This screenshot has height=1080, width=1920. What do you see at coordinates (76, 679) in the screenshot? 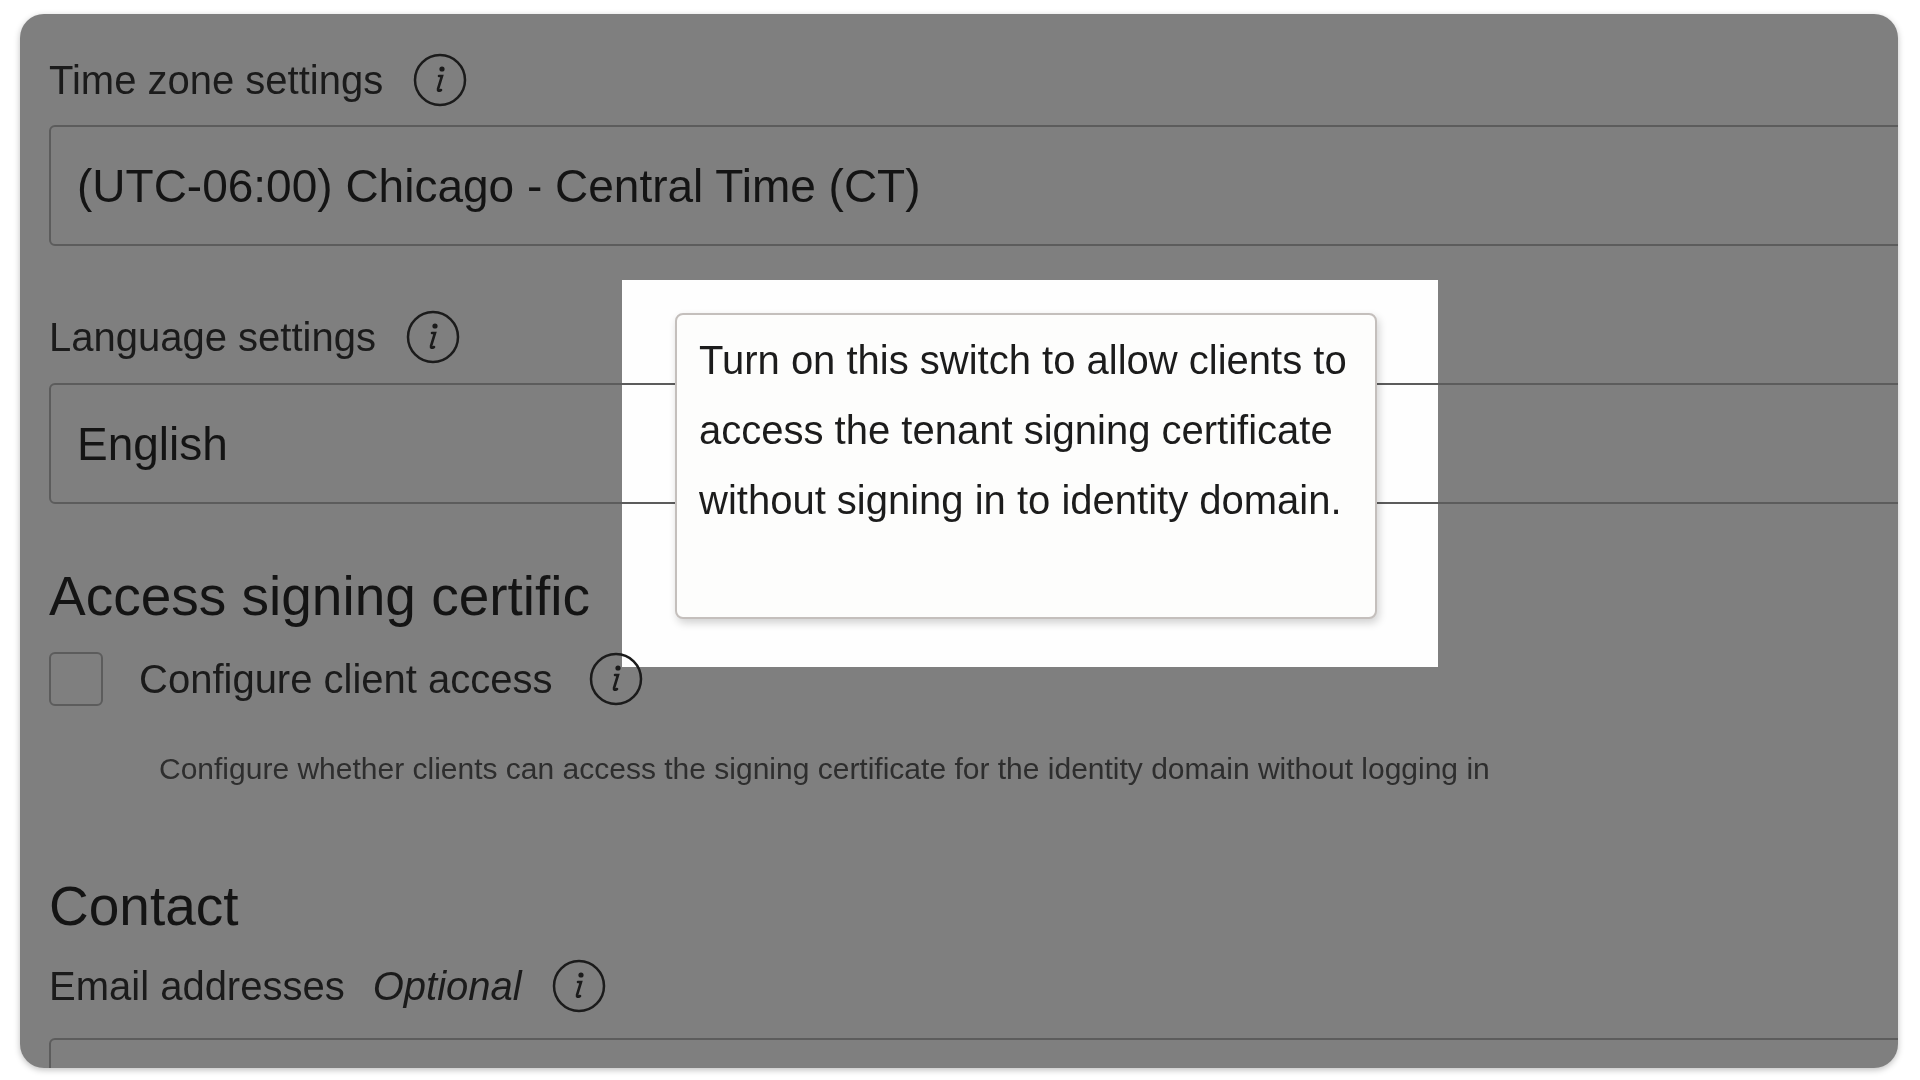
I see `checkbox` at bounding box center [76, 679].